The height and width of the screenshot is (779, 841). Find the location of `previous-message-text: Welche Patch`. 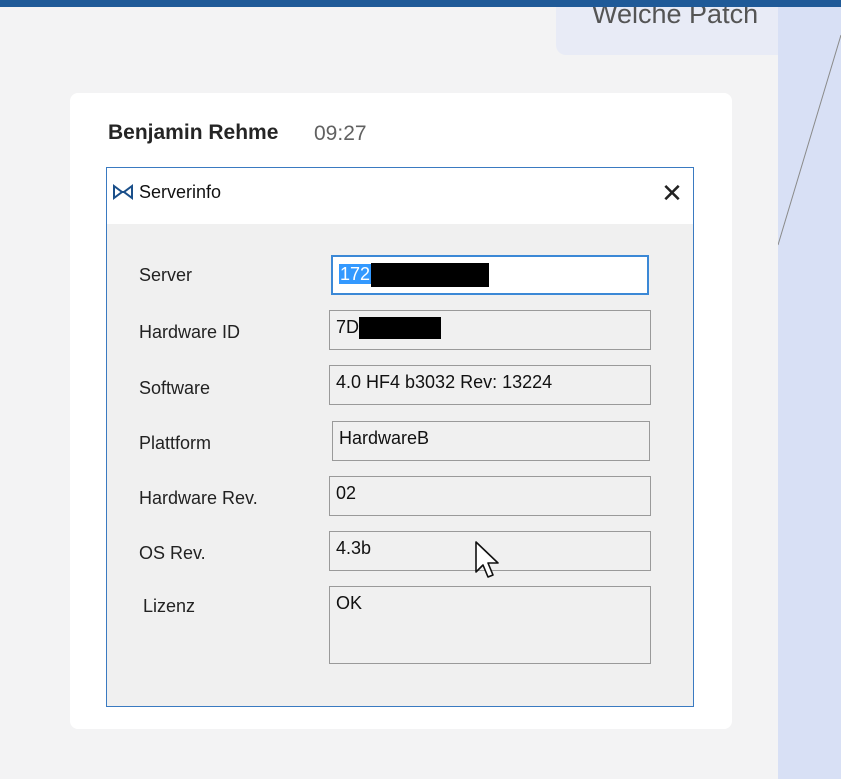

previous-message-text: Welche Patch is located at coordinates (675, 18).